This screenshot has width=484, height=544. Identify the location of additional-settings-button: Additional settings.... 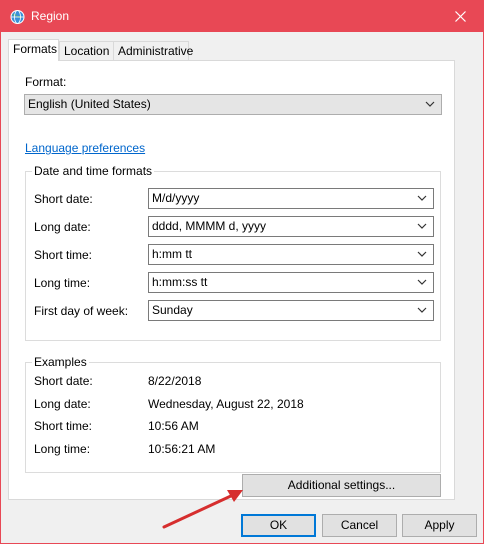
(341, 485).